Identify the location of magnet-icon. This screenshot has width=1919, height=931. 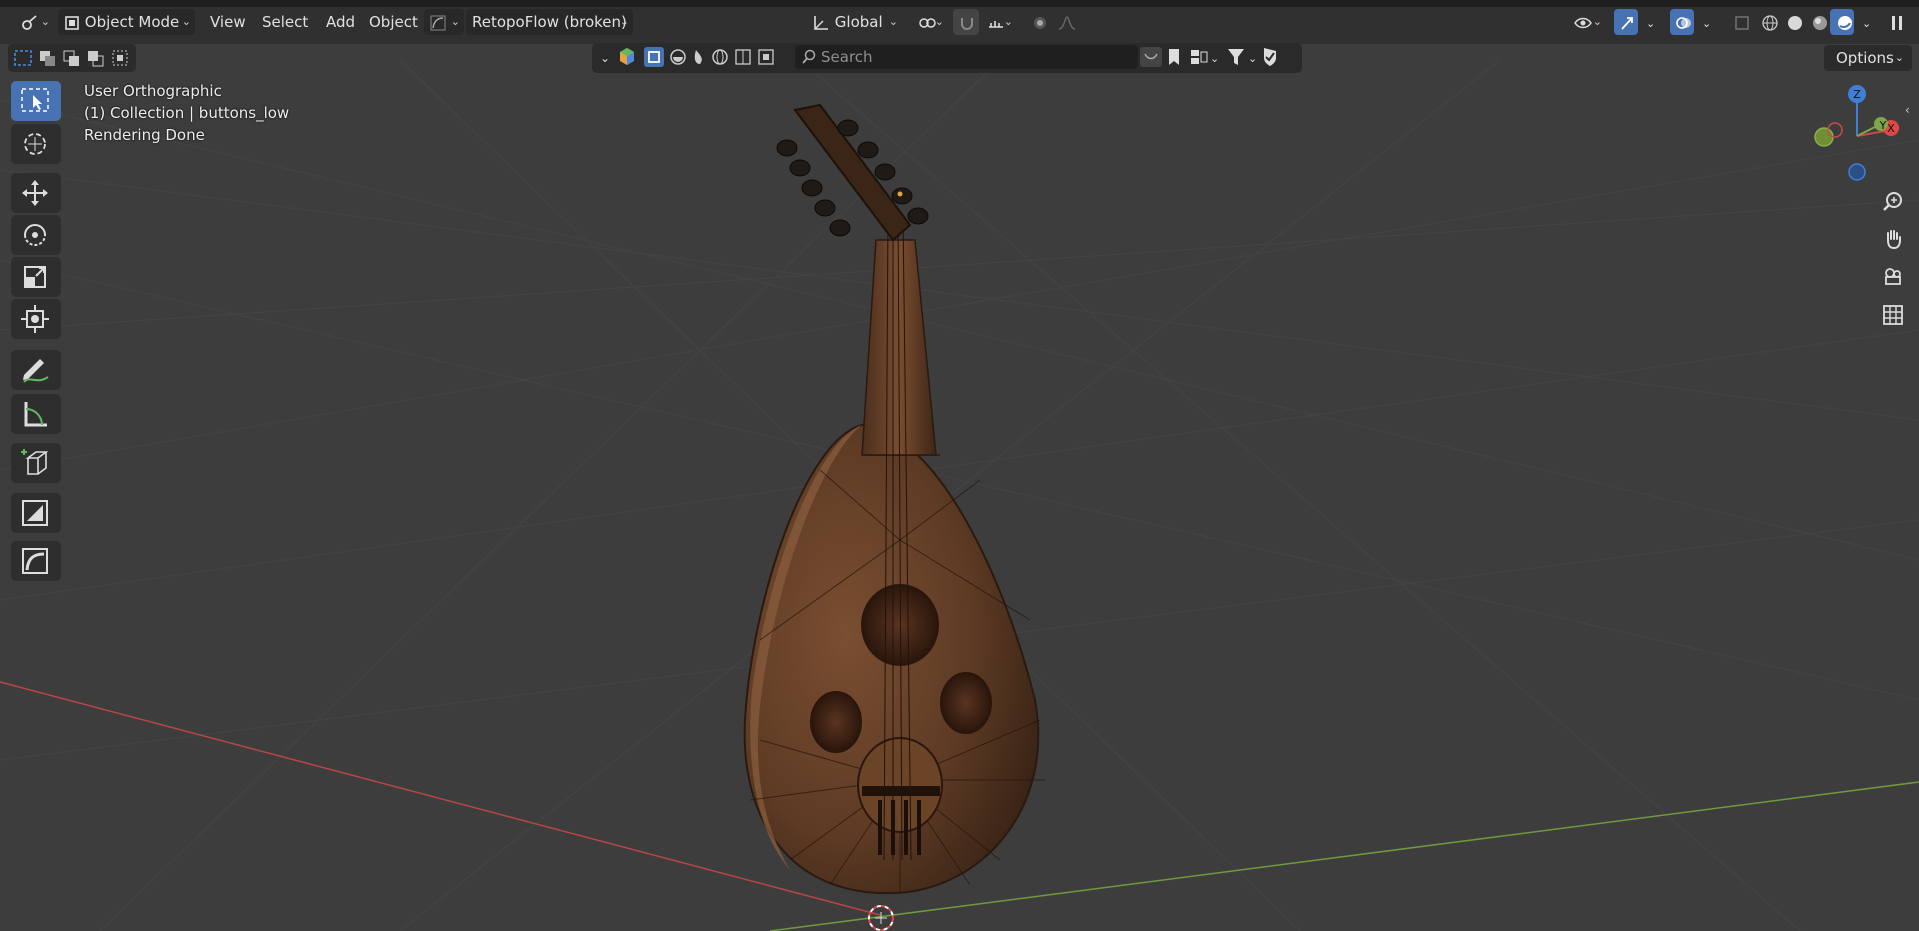
(967, 23).